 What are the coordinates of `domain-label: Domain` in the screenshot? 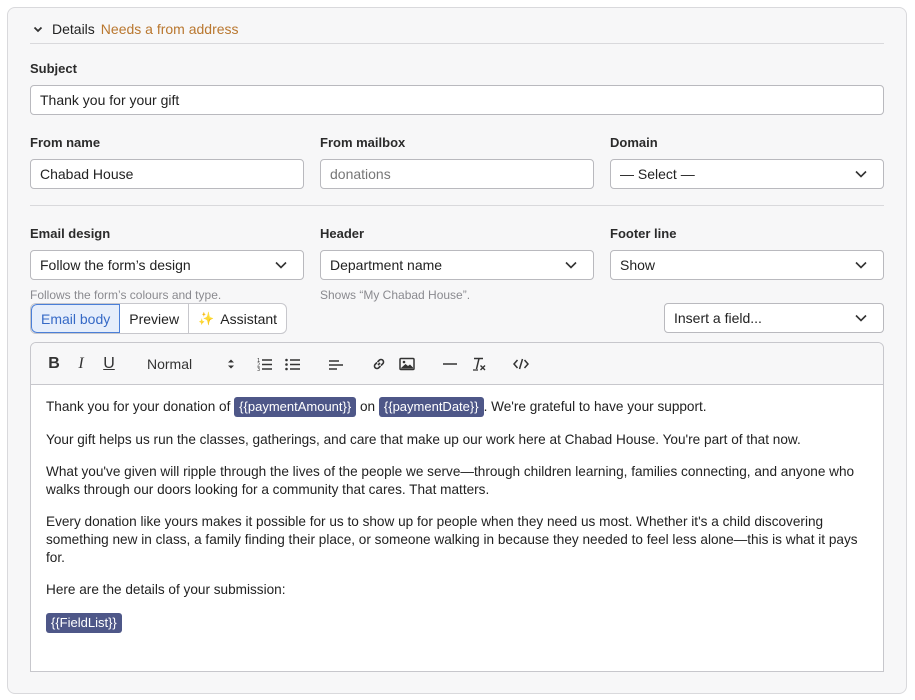 It's located at (634, 142).